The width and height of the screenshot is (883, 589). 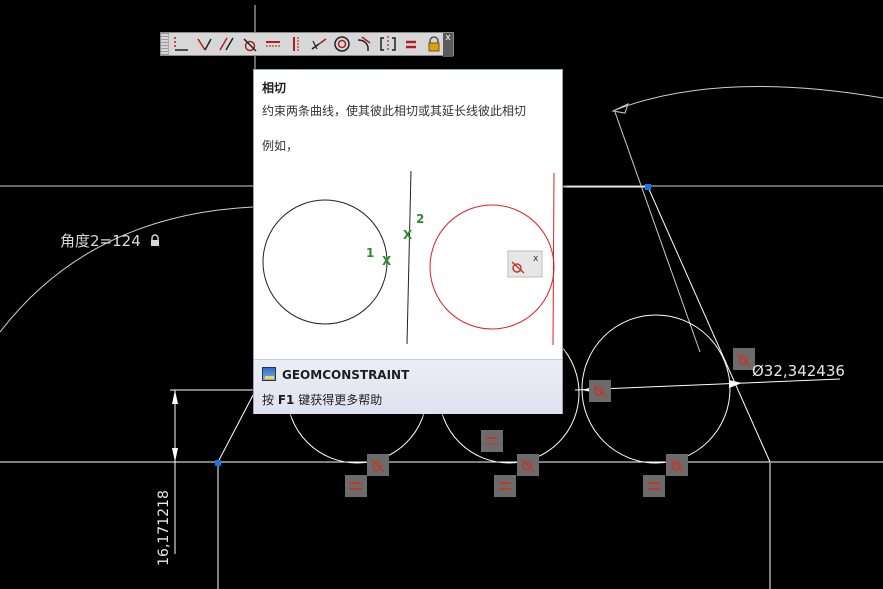 I want to click on tangent-icon, so click(x=249, y=45).